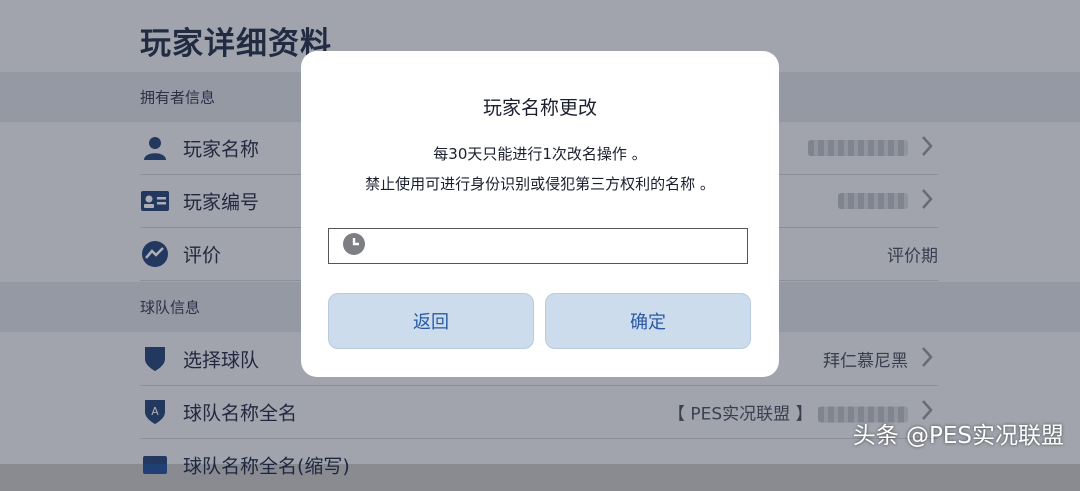 The image size is (1080, 491). I want to click on back-button: 返回, so click(431, 321).